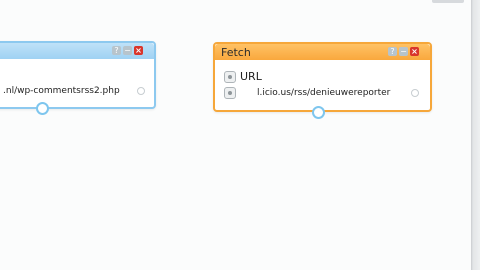 The image size is (480, 270). Describe the element at coordinates (230, 77) in the screenshot. I see `expand-icon` at that location.